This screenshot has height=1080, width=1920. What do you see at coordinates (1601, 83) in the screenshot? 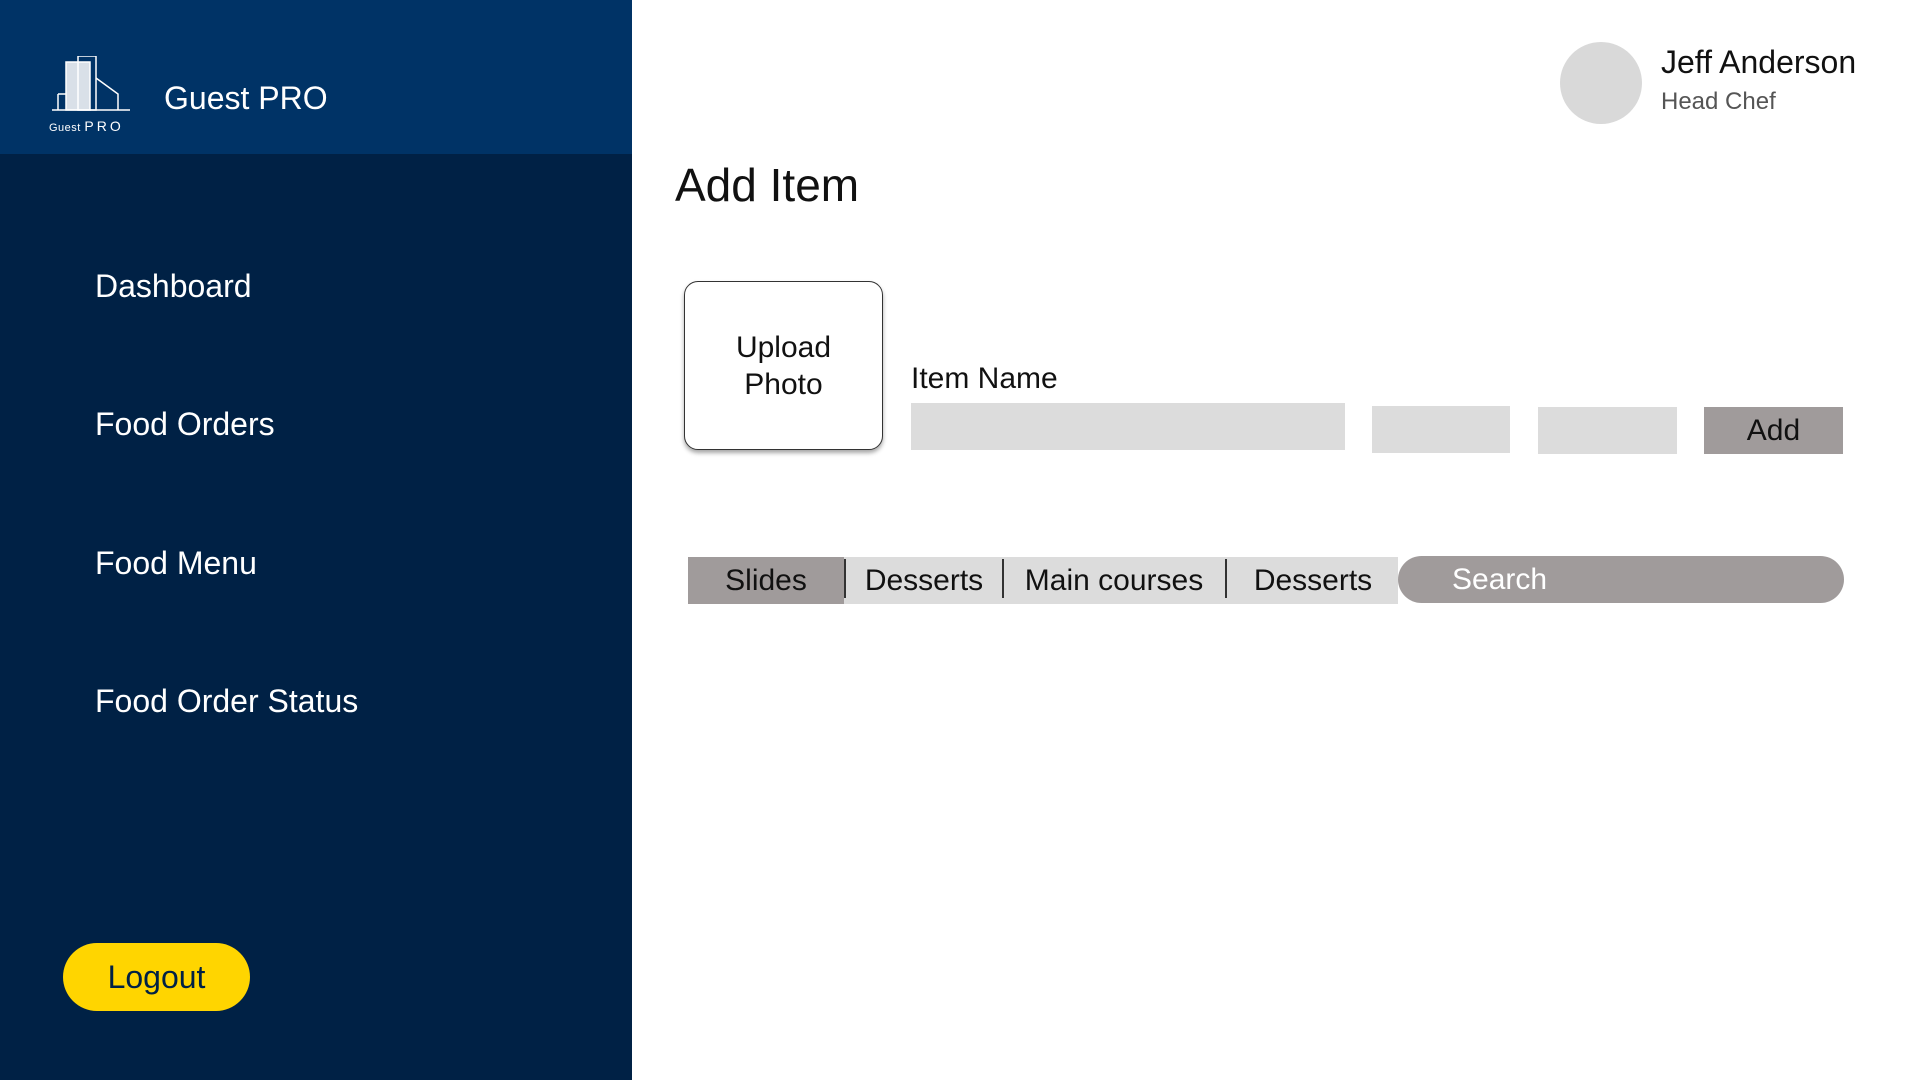
I see `avatar` at bounding box center [1601, 83].